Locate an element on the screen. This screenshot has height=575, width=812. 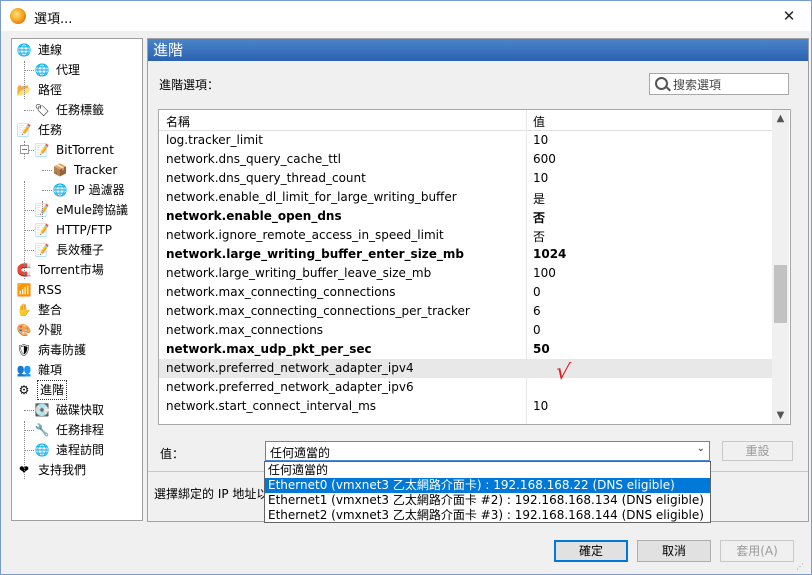
column-header-value: 值 is located at coordinates (539, 121).